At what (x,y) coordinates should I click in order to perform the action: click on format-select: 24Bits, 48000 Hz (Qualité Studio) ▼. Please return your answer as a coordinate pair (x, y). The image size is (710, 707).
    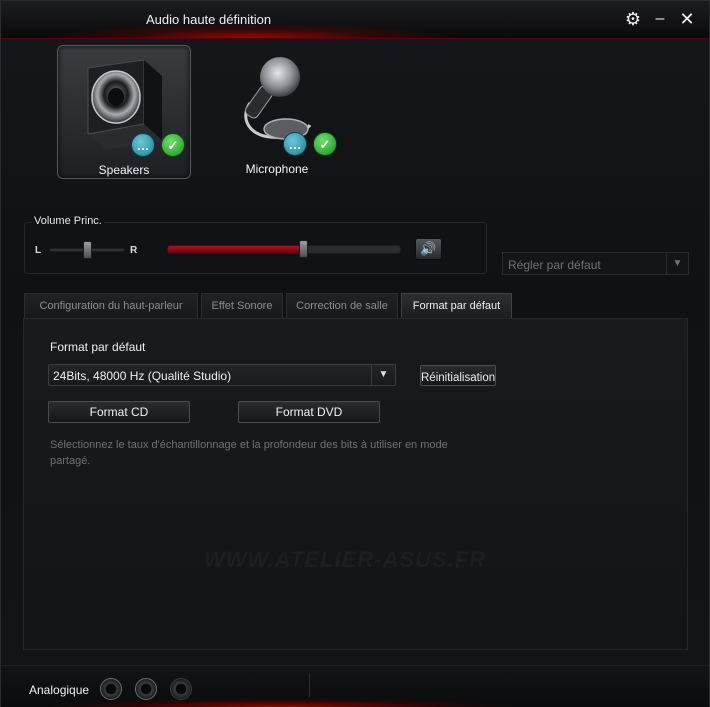
    Looking at the image, I should click on (222, 375).